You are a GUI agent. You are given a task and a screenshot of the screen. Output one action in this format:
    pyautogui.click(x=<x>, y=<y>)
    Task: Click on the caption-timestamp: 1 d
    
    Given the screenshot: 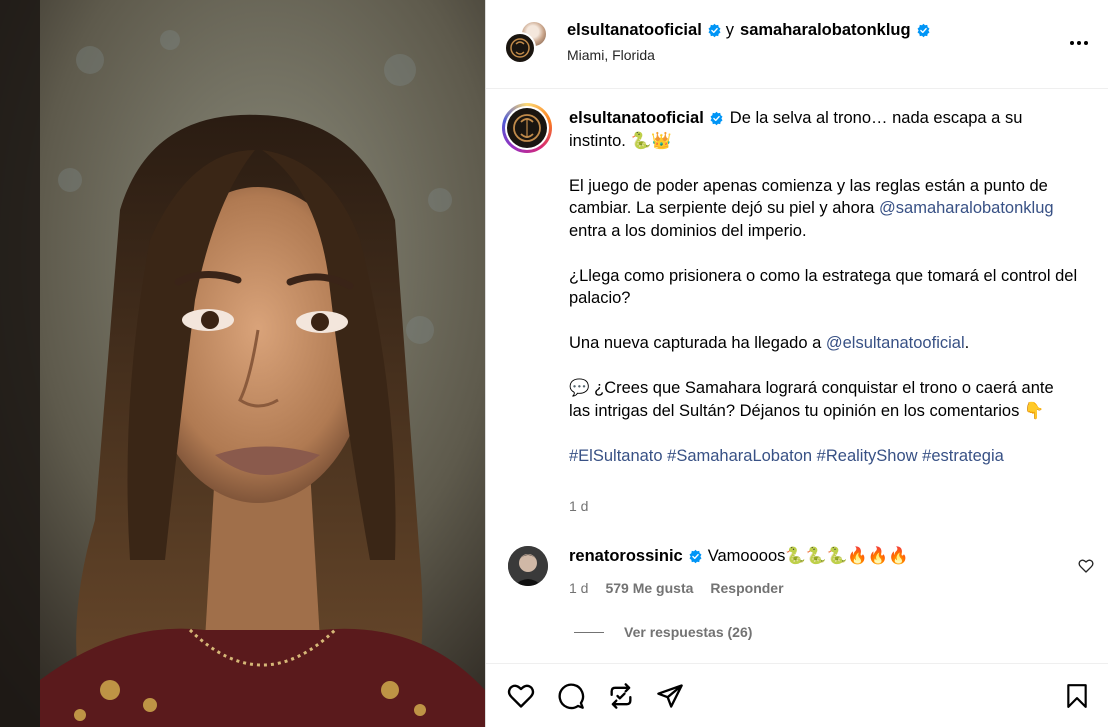 What is the action you would take?
    pyautogui.click(x=578, y=506)
    